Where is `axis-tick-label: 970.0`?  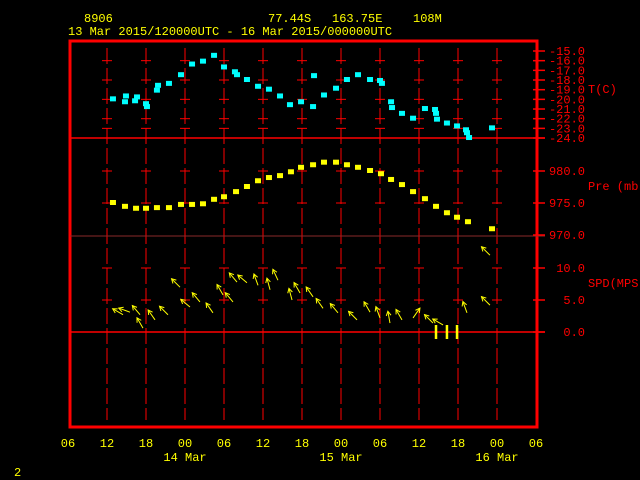
axis-tick-label: 970.0 is located at coordinates (567, 236).